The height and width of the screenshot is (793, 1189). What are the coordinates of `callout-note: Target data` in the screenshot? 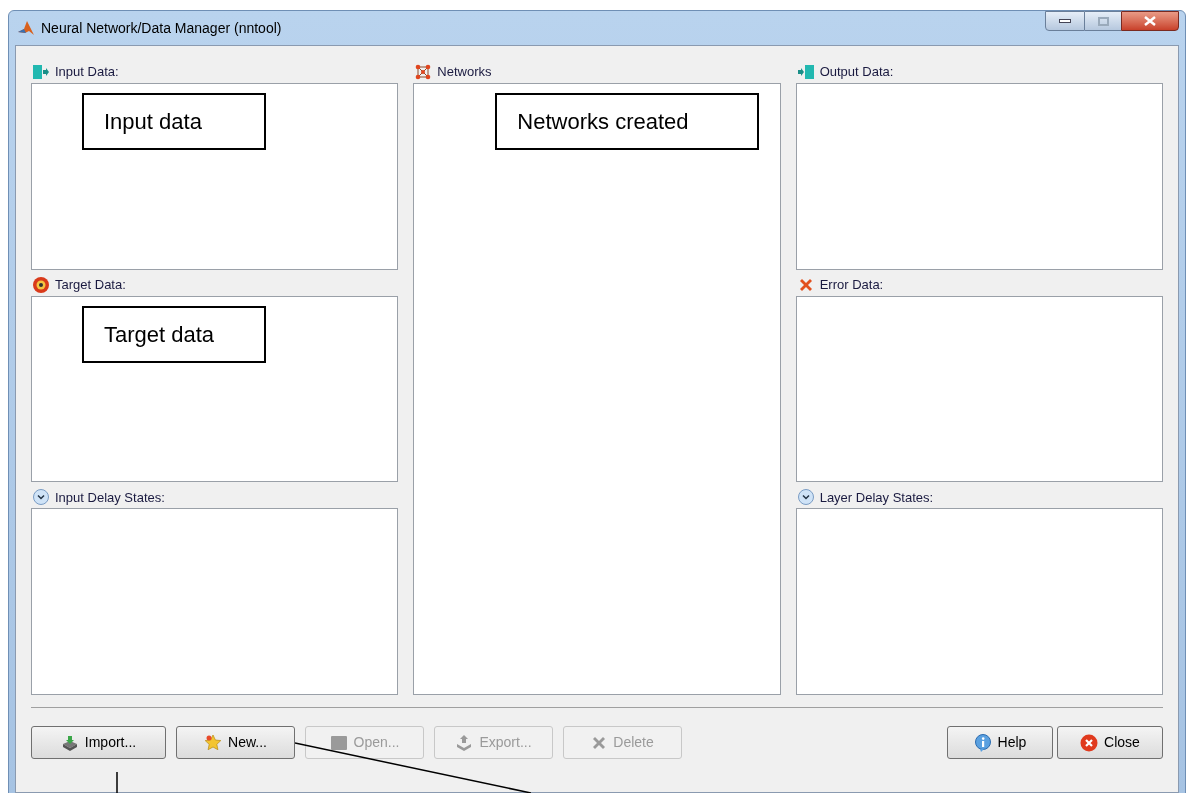 It's located at (174, 334).